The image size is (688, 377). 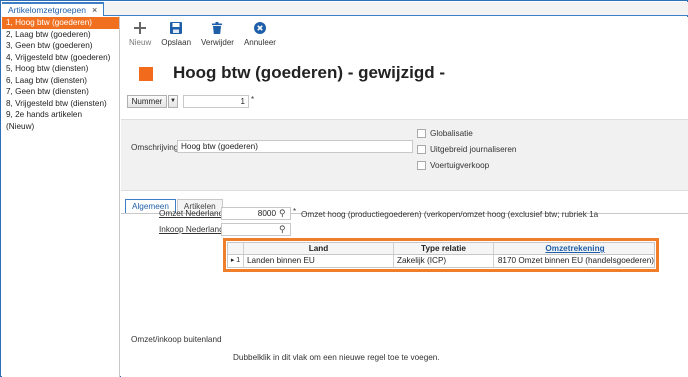 What do you see at coordinates (191, 213) in the screenshot?
I see `omzet-nederland-label: Omzet Nederland` at bounding box center [191, 213].